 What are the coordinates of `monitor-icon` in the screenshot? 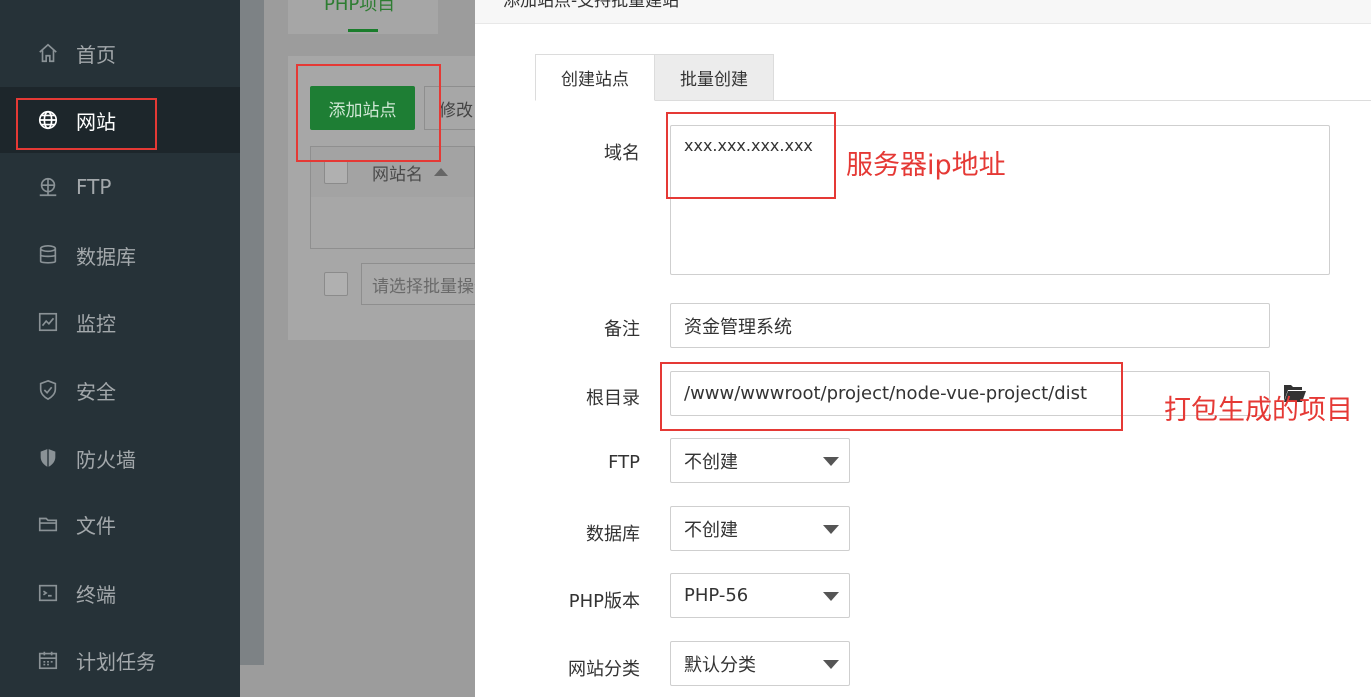 It's located at (48, 322).